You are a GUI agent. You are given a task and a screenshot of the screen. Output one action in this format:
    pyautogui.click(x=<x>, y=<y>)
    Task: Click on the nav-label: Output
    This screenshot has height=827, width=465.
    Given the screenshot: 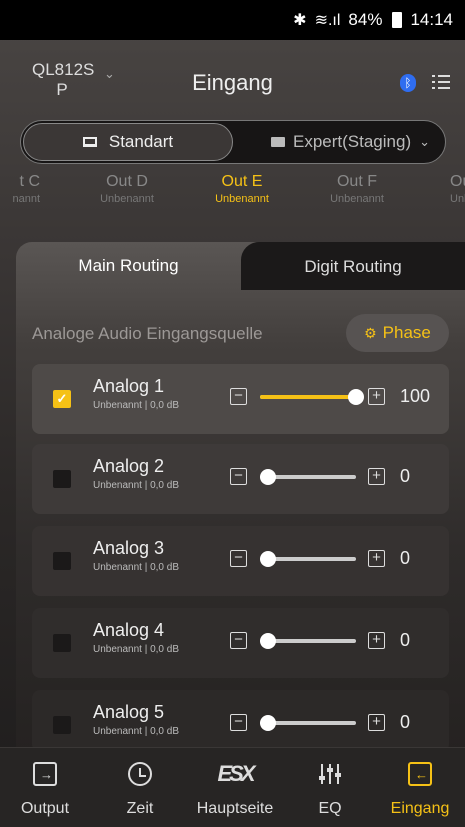 What is the action you would take?
    pyautogui.click(x=45, y=808)
    